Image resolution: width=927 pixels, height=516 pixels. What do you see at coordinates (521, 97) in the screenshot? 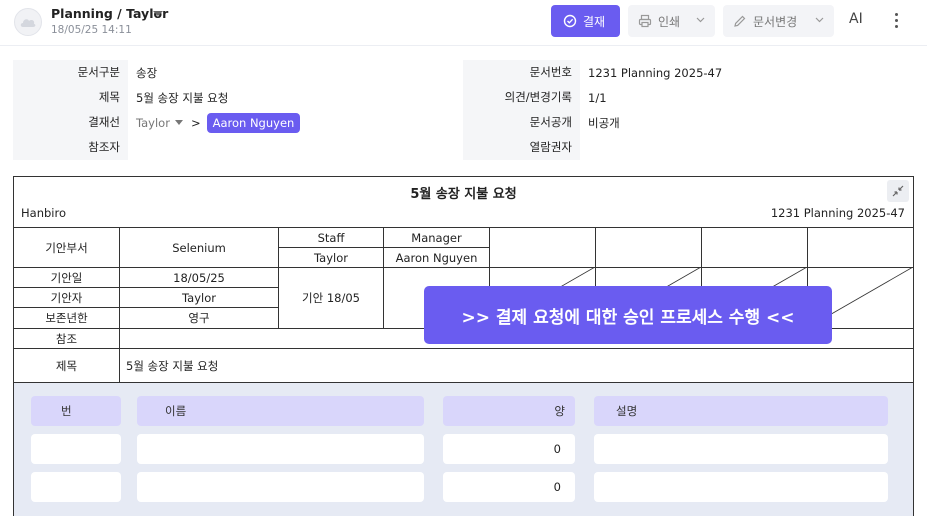
I see `opinion-label: 의견/변경기록` at bounding box center [521, 97].